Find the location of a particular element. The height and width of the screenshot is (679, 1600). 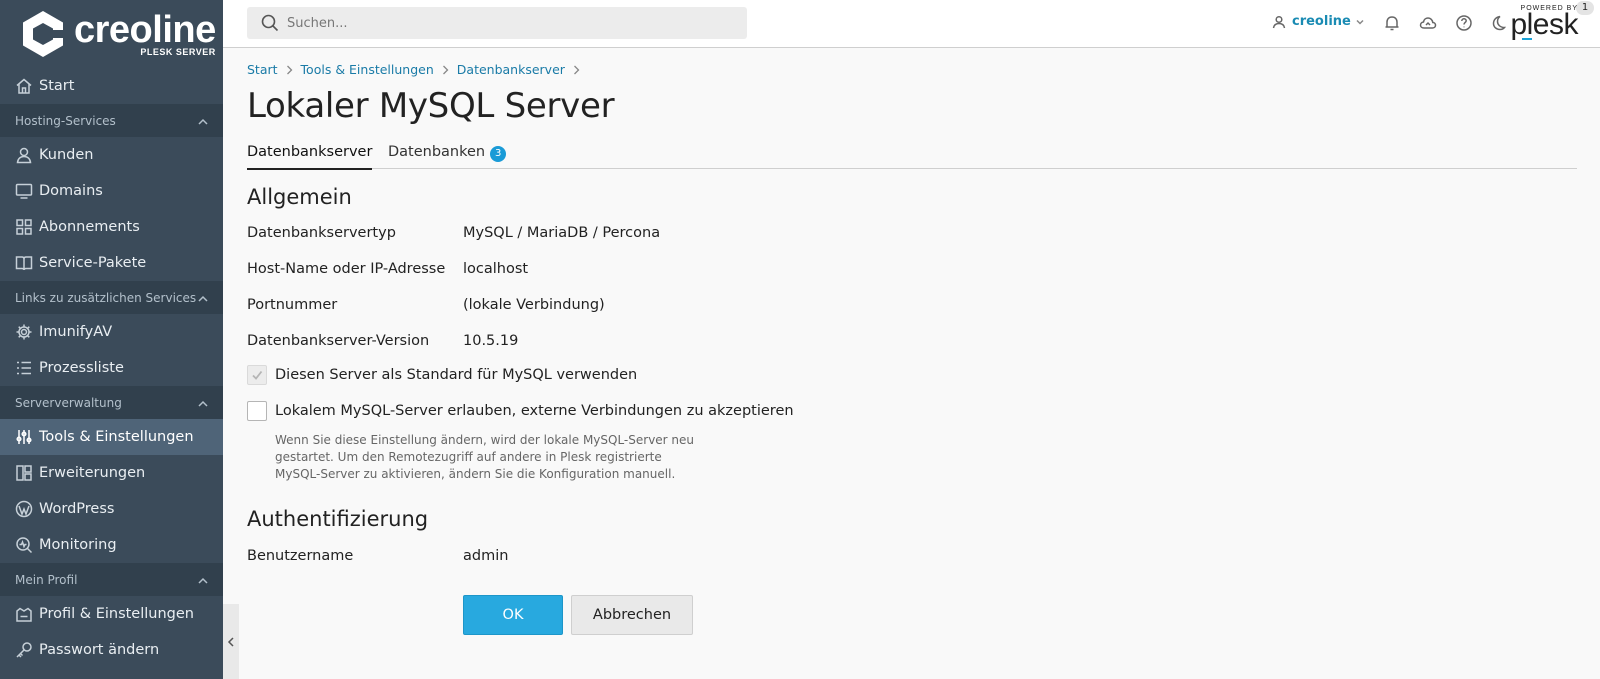

section-title-authentifizierung: Authentifizierung is located at coordinates (338, 519).